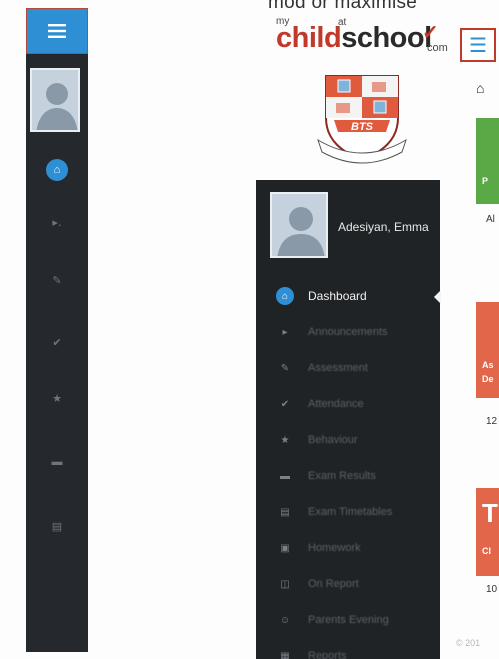 The height and width of the screenshot is (659, 499). I want to click on logo-school: school, so click(386, 38).